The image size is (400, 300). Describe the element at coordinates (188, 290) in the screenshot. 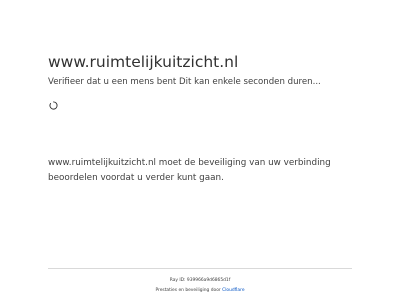

I see `provided-by-text: Prestaties en beveiliging door` at that location.